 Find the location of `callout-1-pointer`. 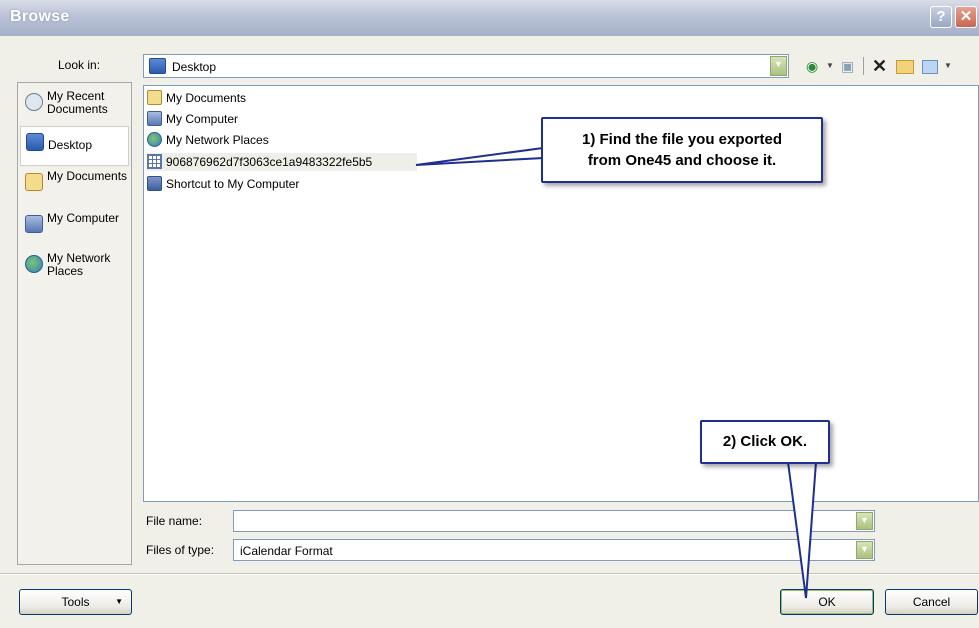

callout-1-pointer is located at coordinates (479, 156).